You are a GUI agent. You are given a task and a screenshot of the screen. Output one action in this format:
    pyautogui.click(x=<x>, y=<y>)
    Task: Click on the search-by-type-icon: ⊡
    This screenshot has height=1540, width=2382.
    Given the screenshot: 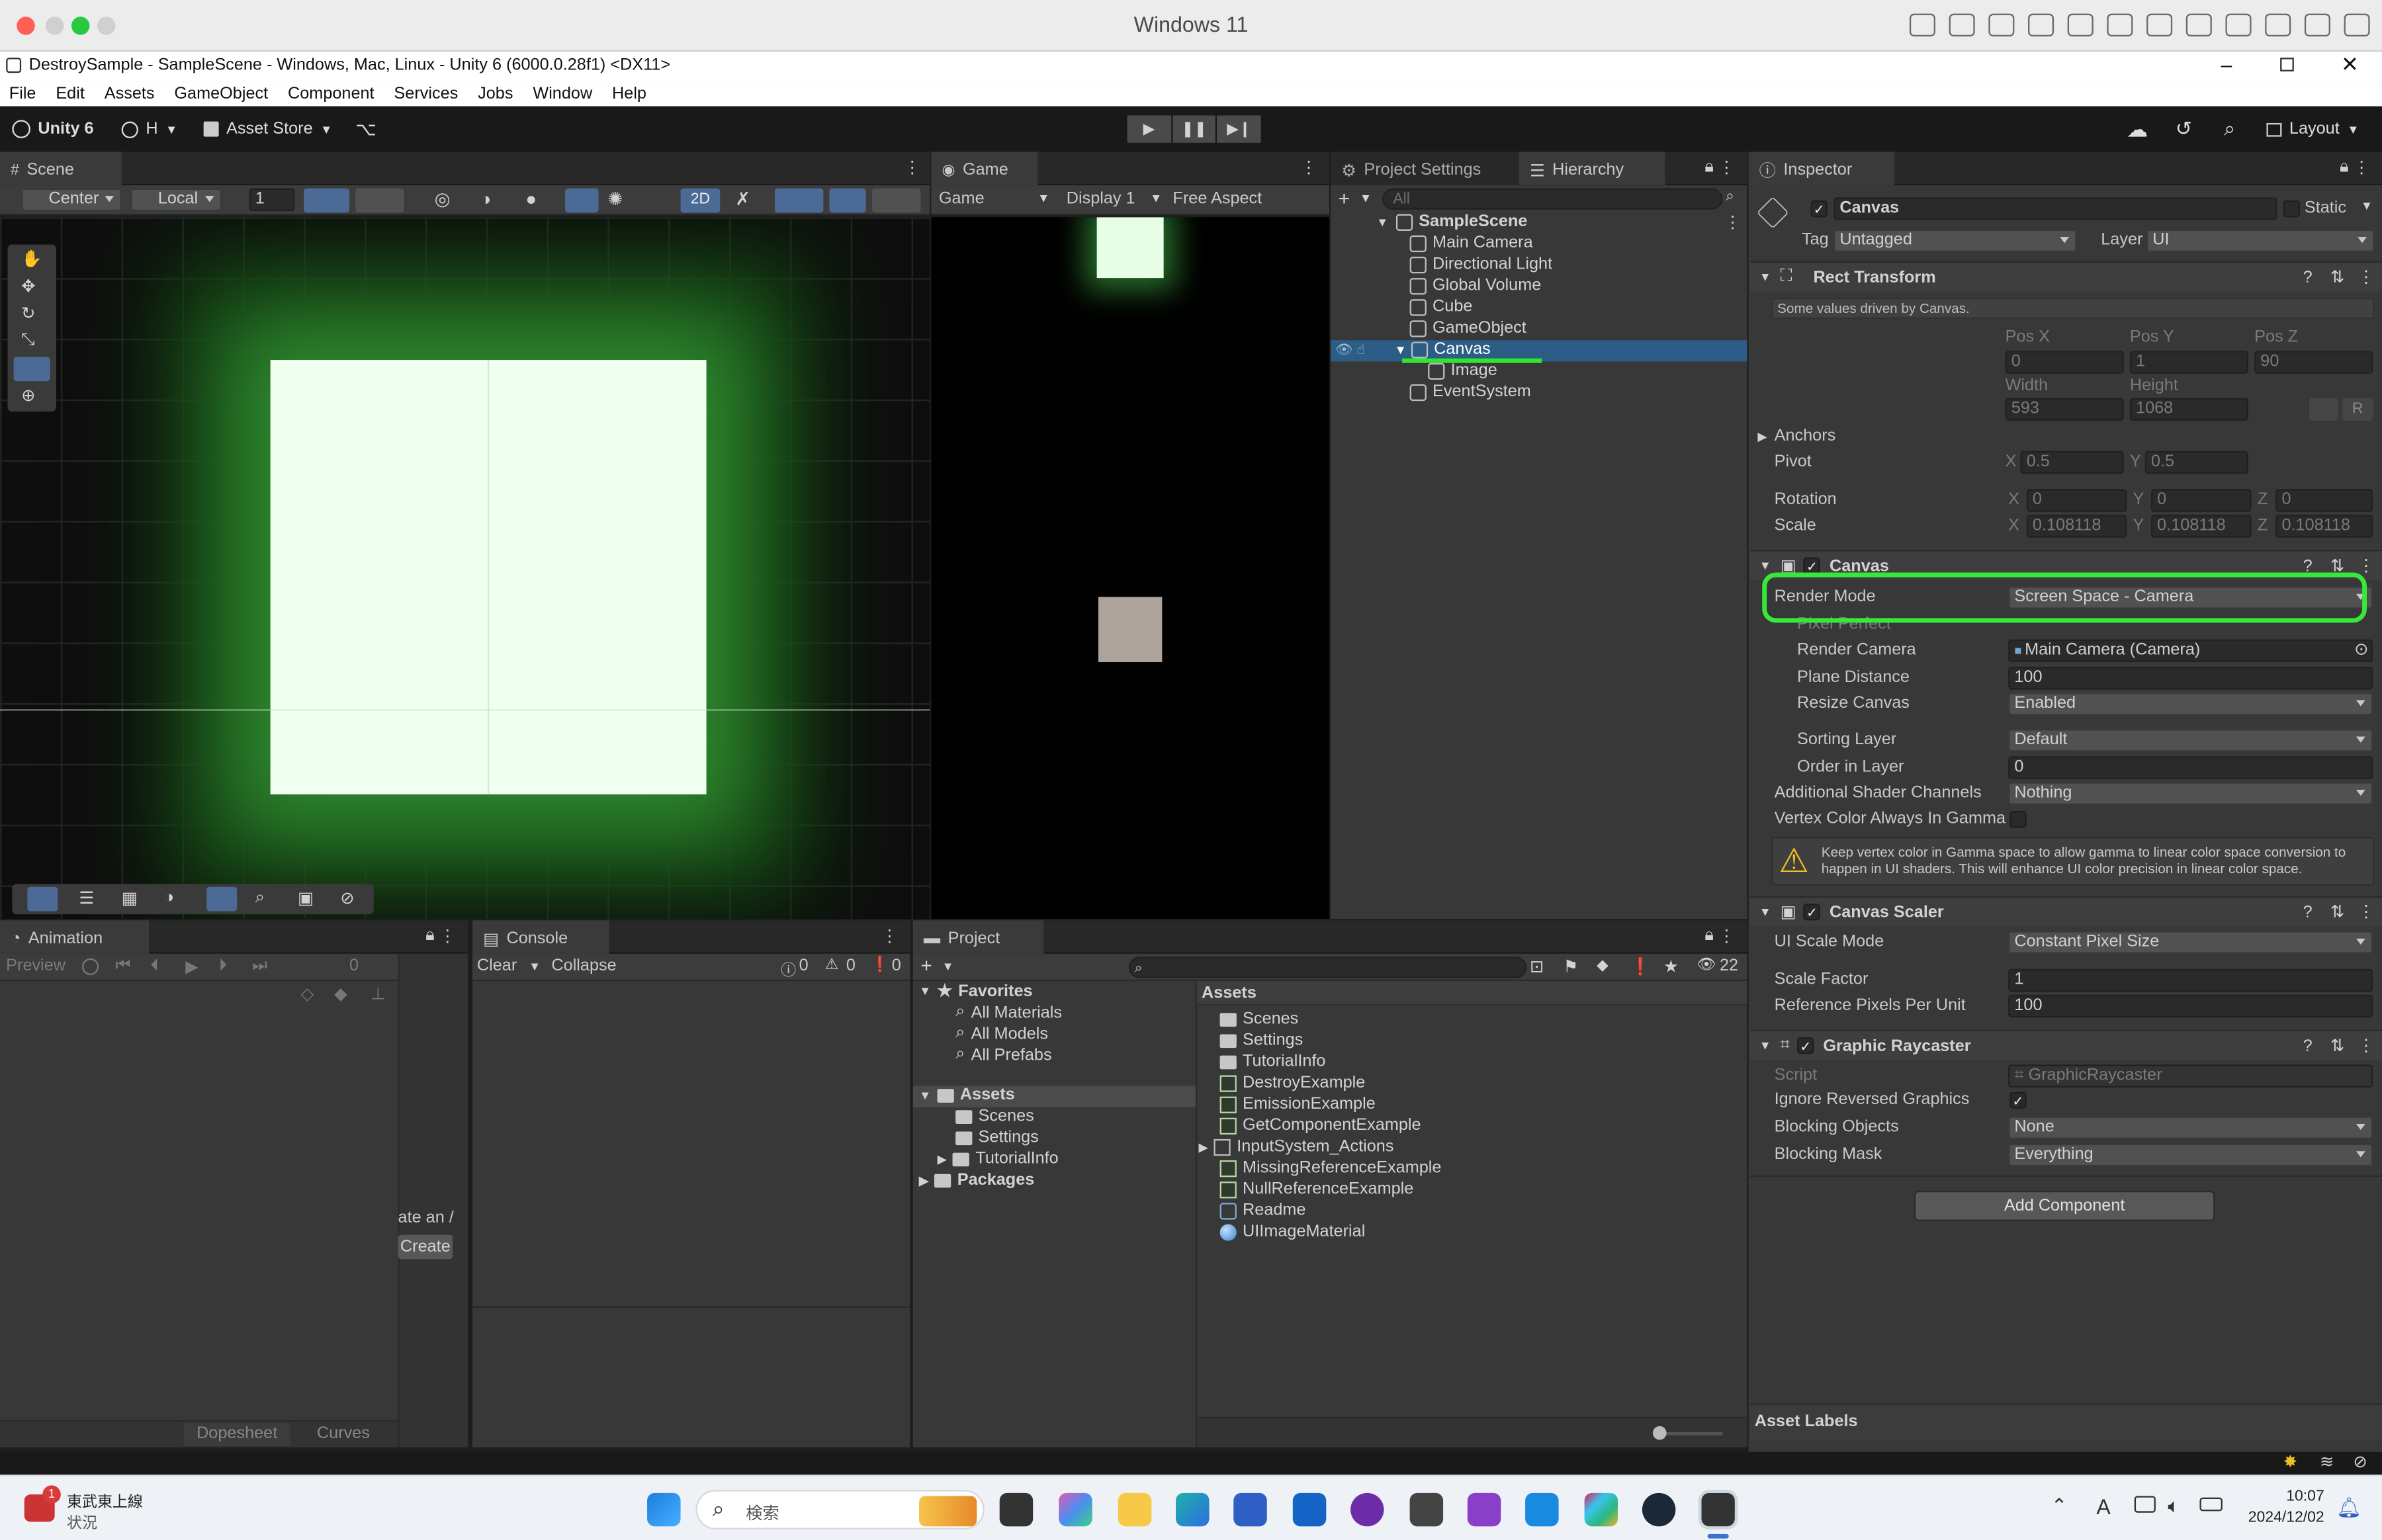 What is the action you would take?
    pyautogui.click(x=1537, y=967)
    